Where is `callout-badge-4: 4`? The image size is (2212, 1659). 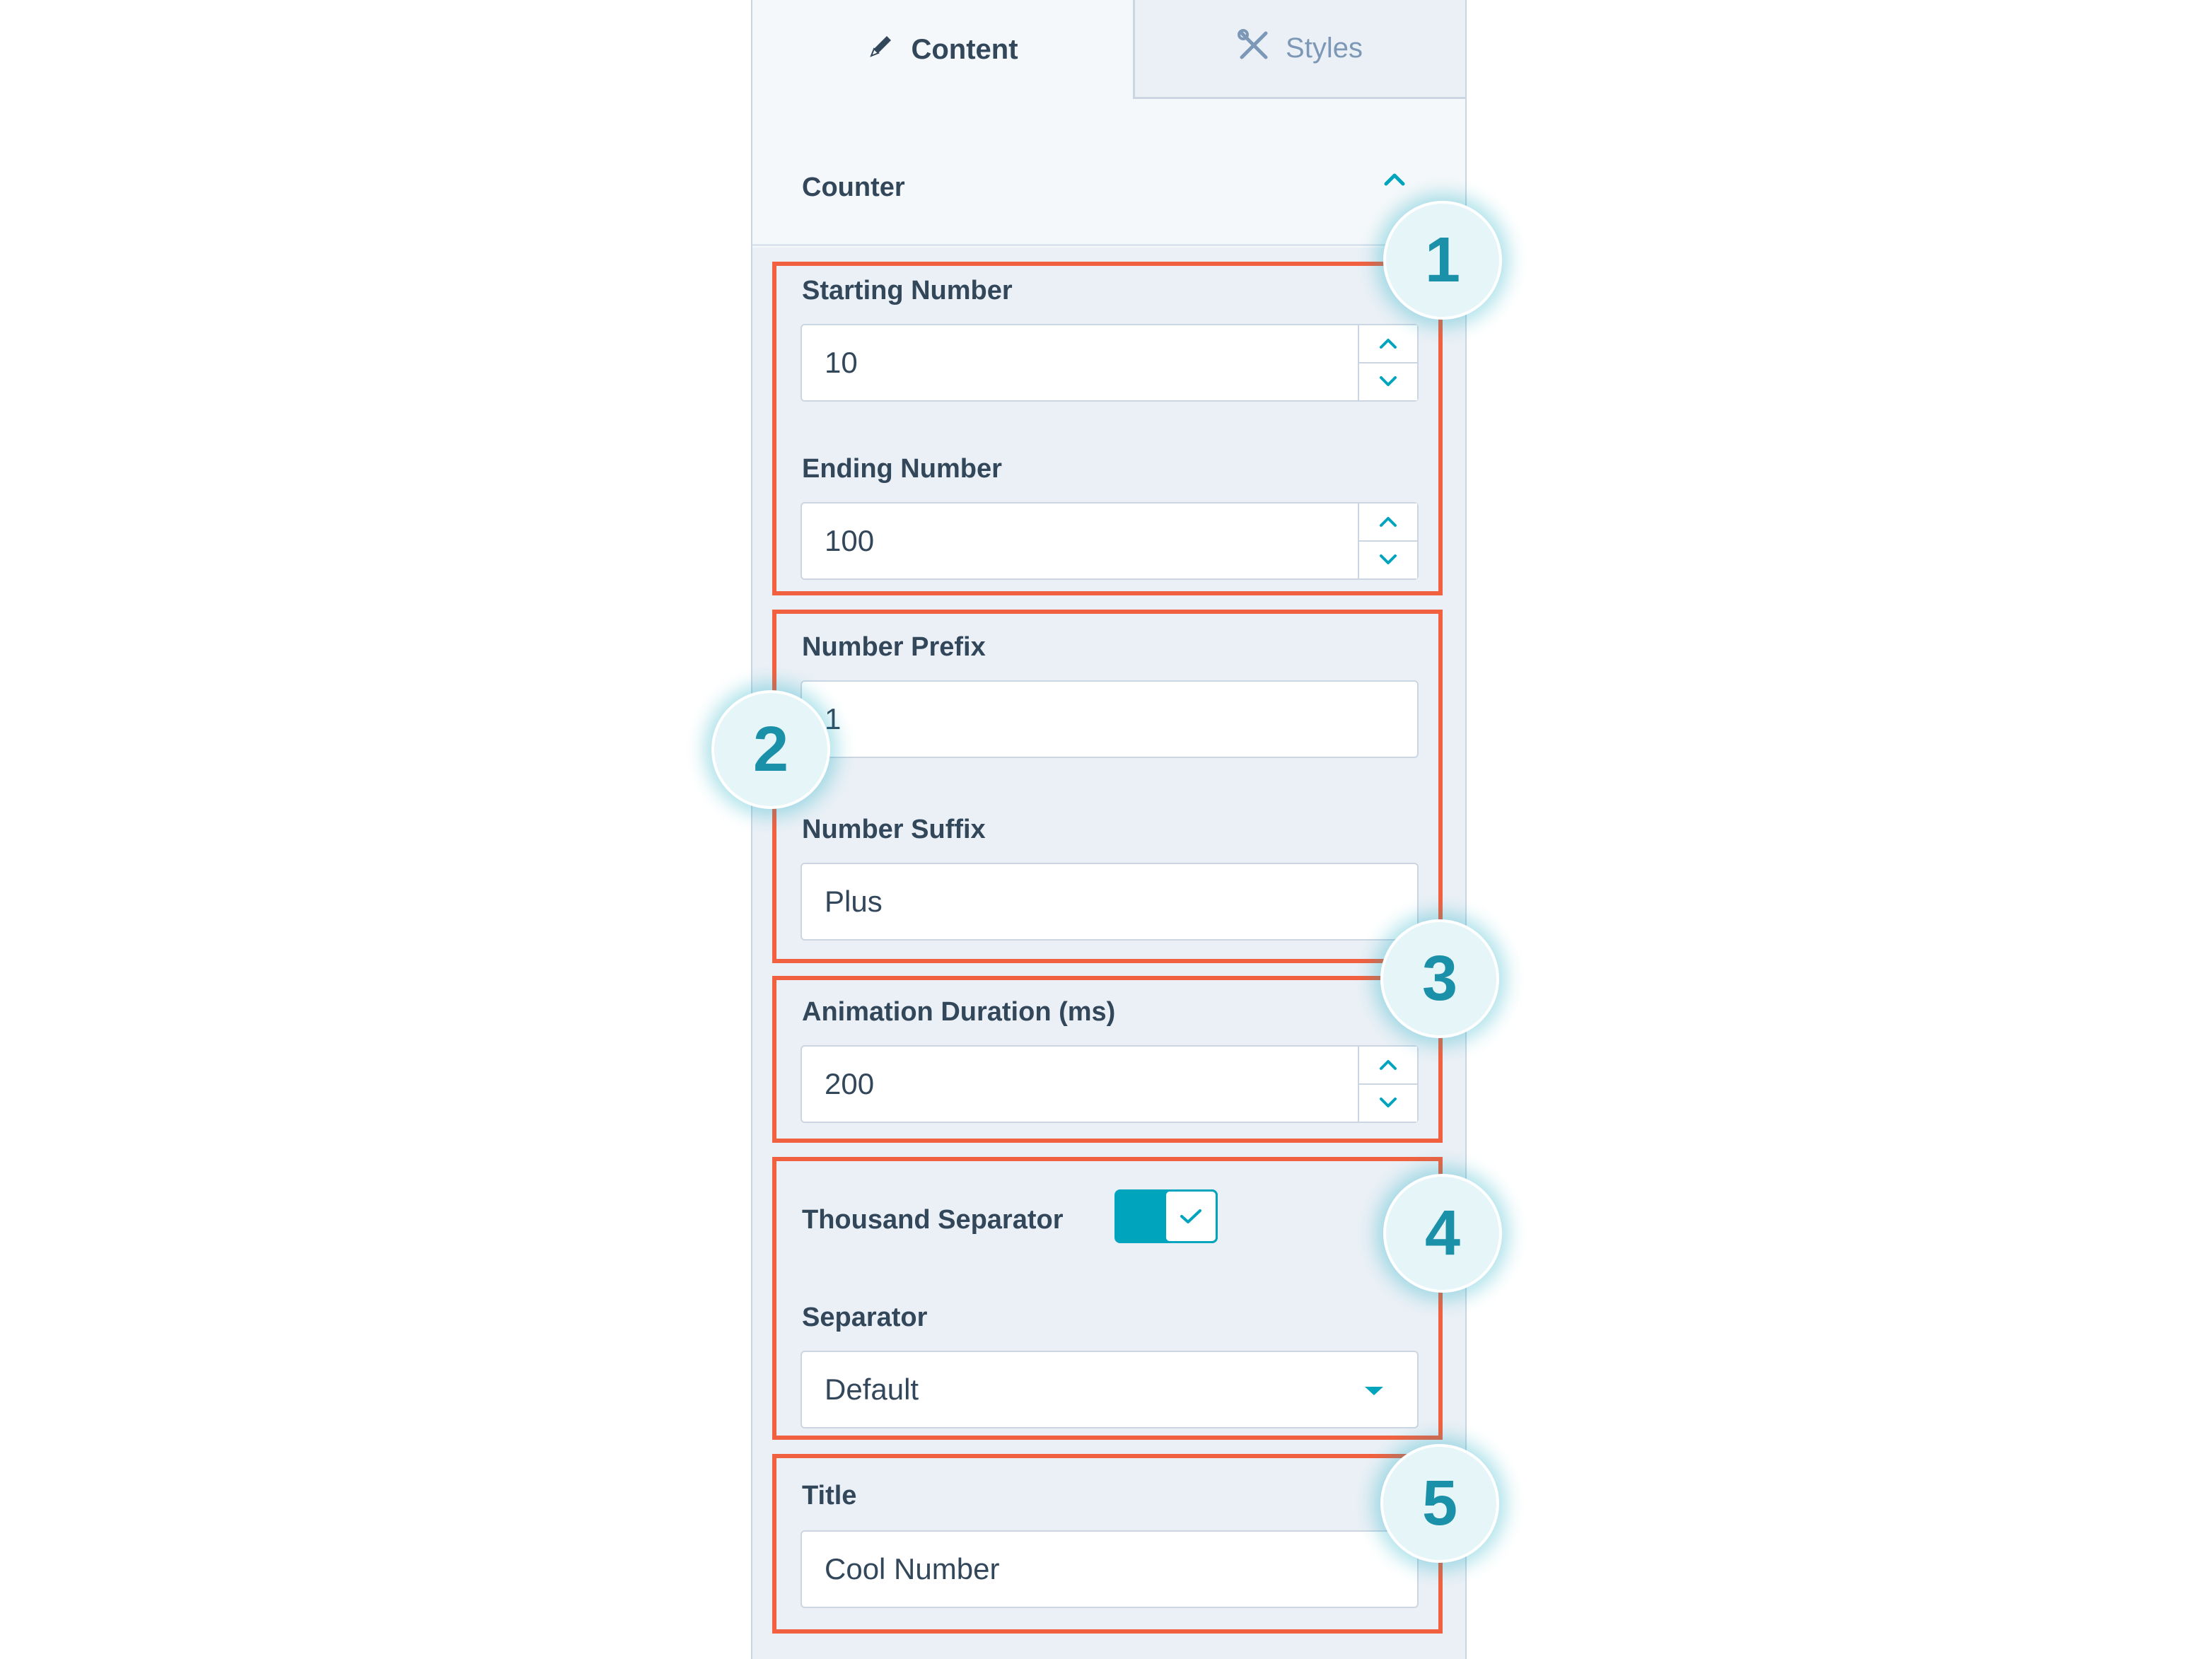
callout-badge-4: 4 is located at coordinates (1442, 1233).